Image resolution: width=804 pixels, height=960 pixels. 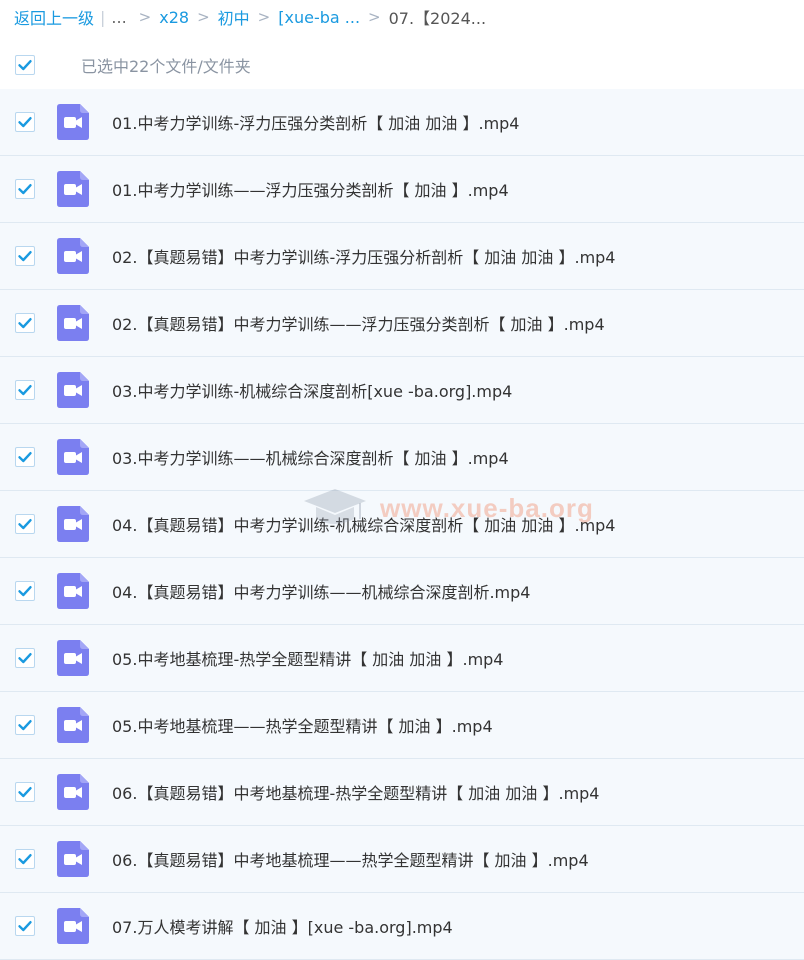 I want to click on select-all-checkbox, so click(x=25, y=65).